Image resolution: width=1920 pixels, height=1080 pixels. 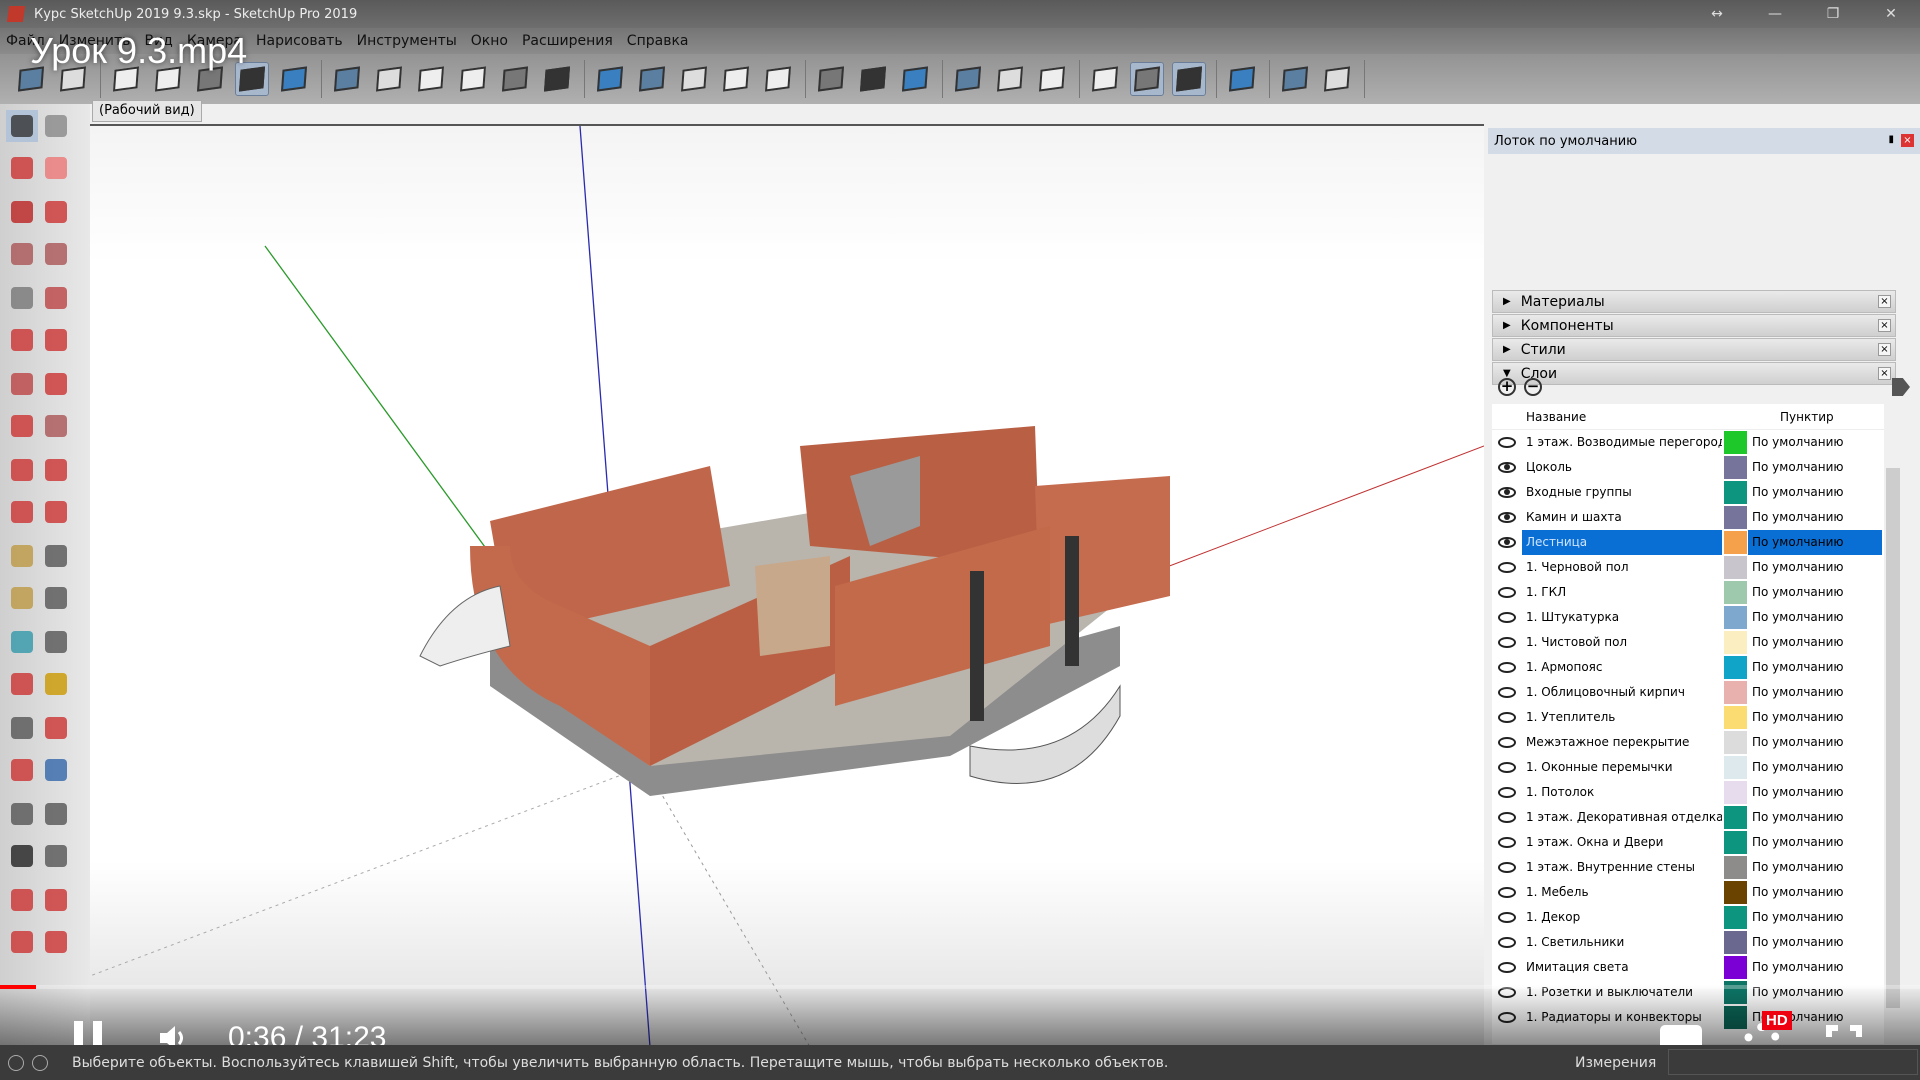 I want to click on restore-button: ❐, so click(x=1833, y=14).